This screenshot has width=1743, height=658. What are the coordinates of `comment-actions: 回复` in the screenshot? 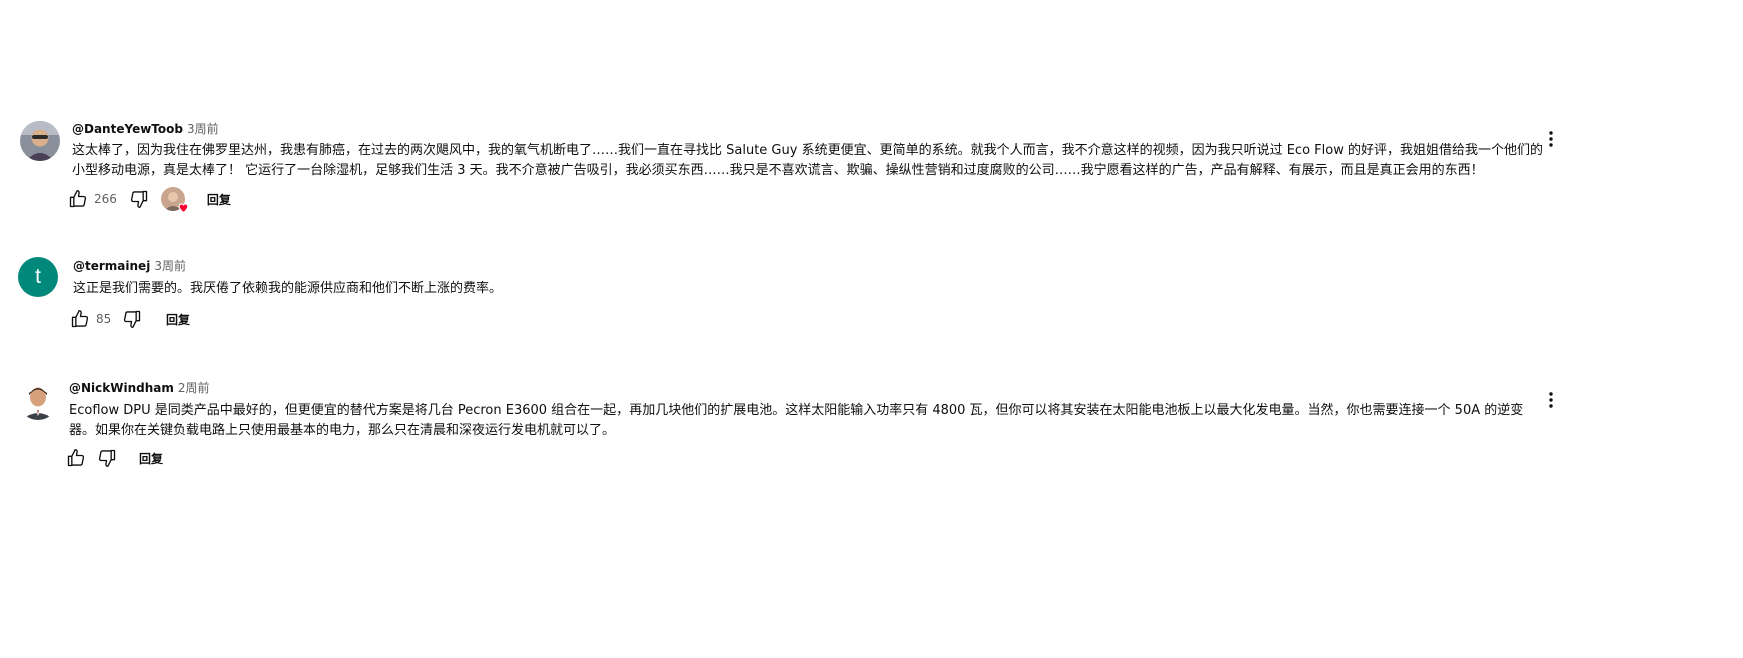 It's located at (113, 458).